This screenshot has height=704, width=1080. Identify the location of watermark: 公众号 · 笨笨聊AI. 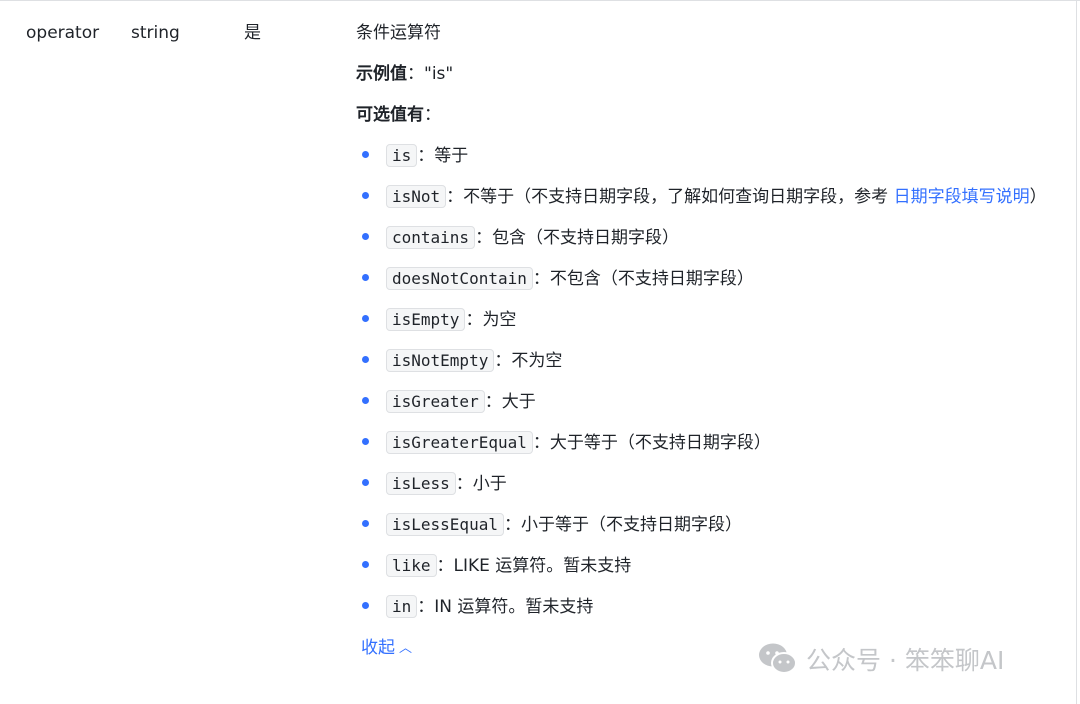
(881, 659).